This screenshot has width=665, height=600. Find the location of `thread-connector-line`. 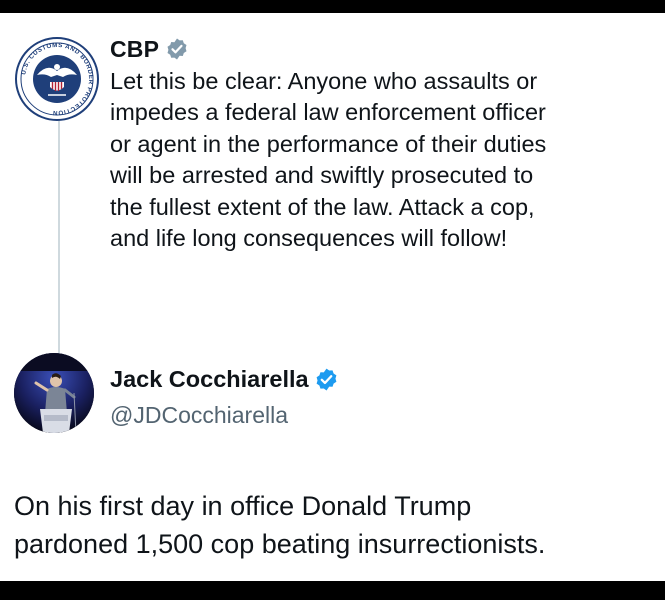

thread-connector-line is located at coordinates (59, 235).